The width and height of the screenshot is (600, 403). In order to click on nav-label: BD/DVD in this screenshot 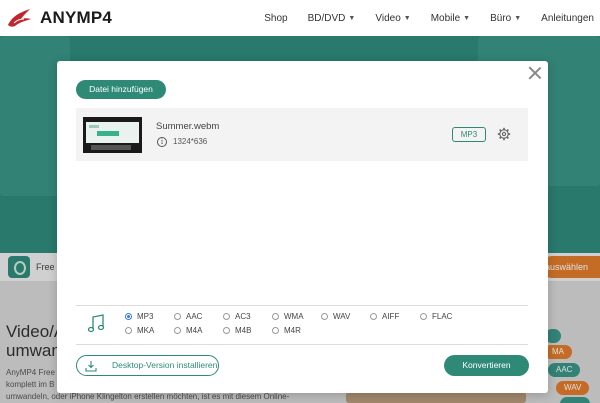, I will do `click(326, 18)`.